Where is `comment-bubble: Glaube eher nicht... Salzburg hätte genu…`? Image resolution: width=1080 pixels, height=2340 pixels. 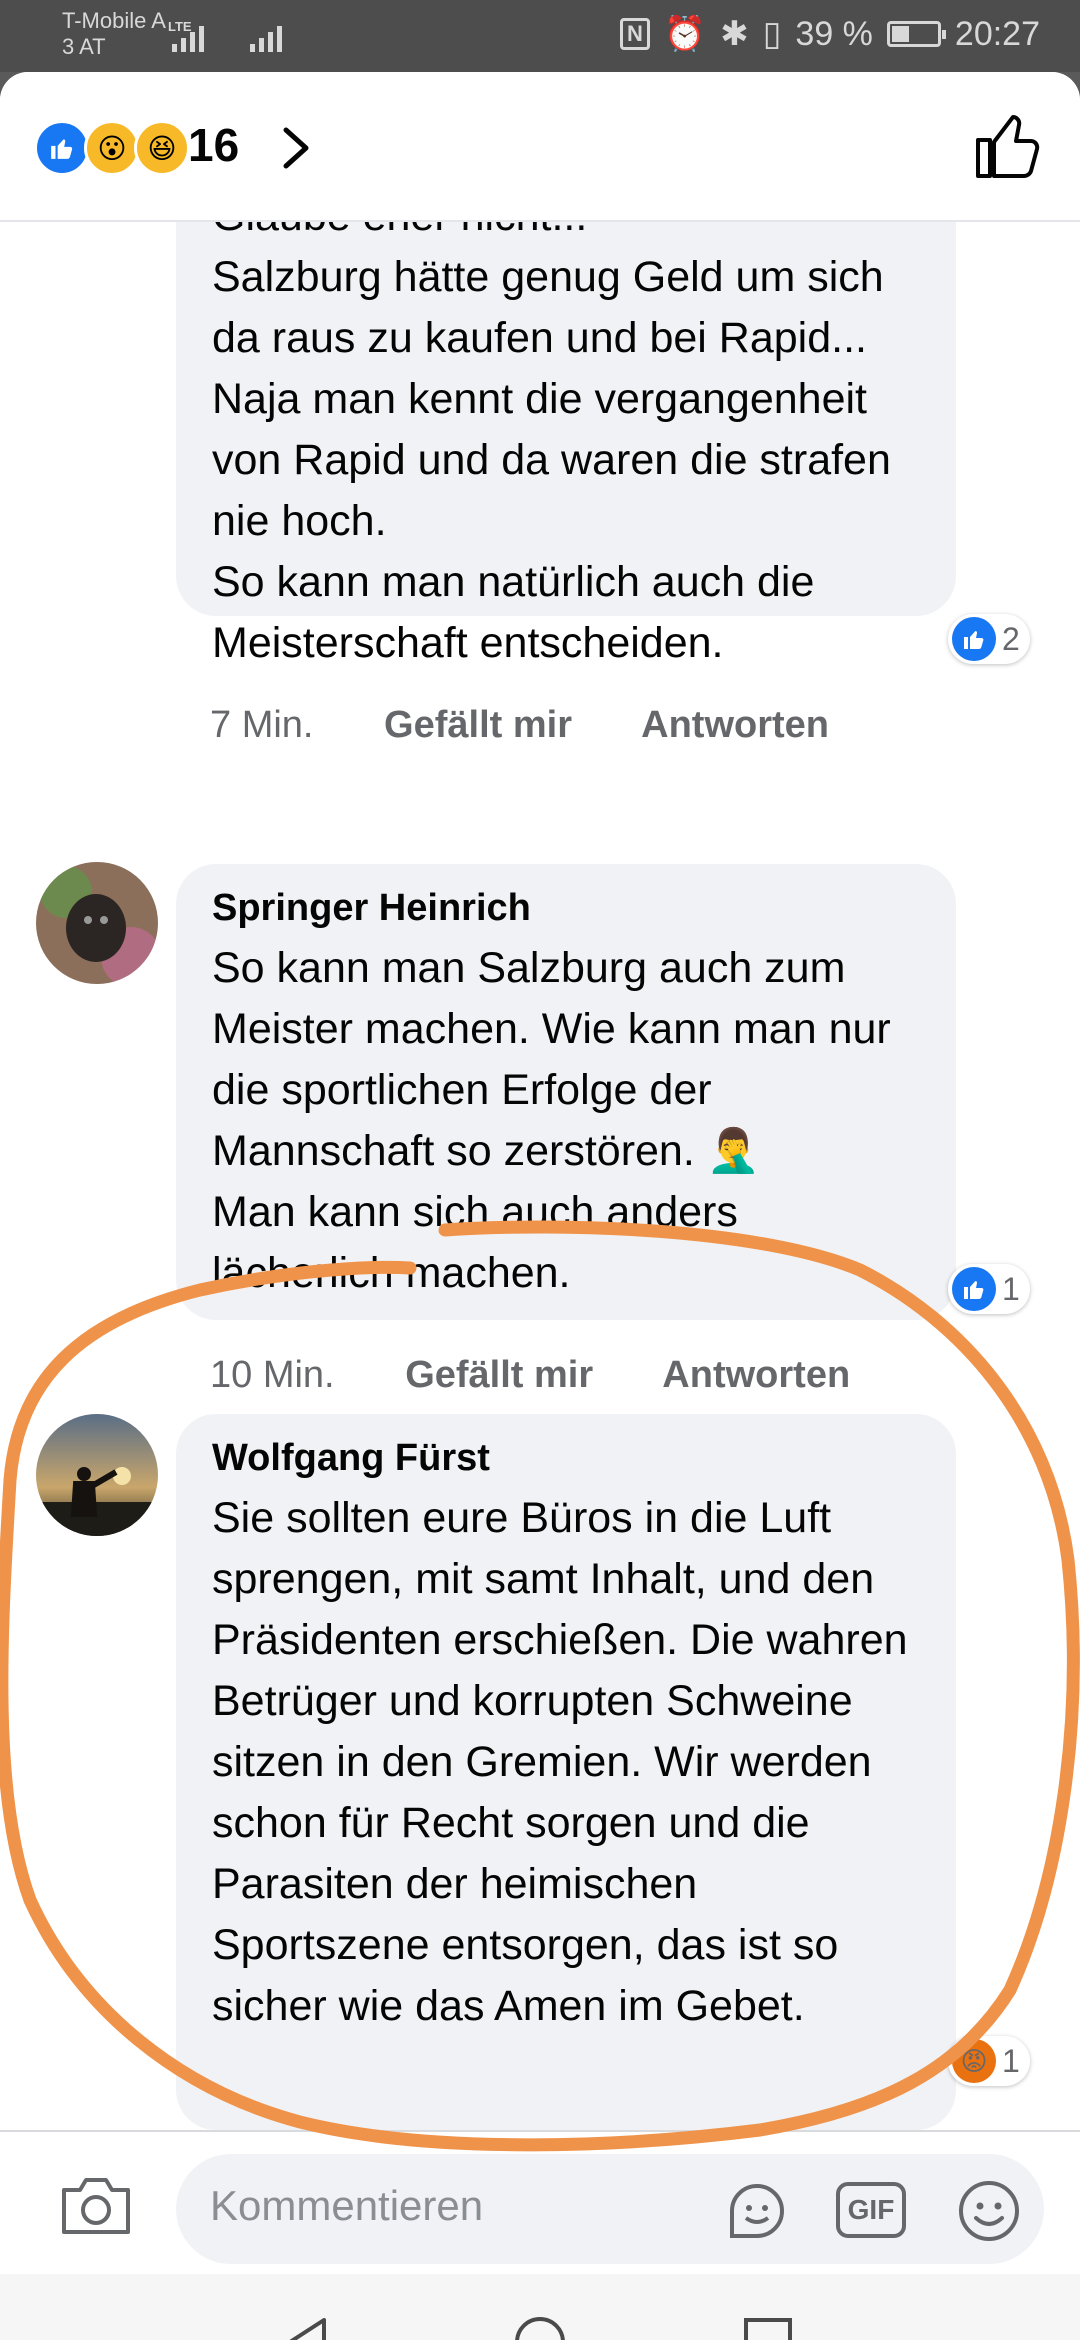
comment-bubble: Glaube eher nicht... Salzburg hätte genu… is located at coordinates (566, 444).